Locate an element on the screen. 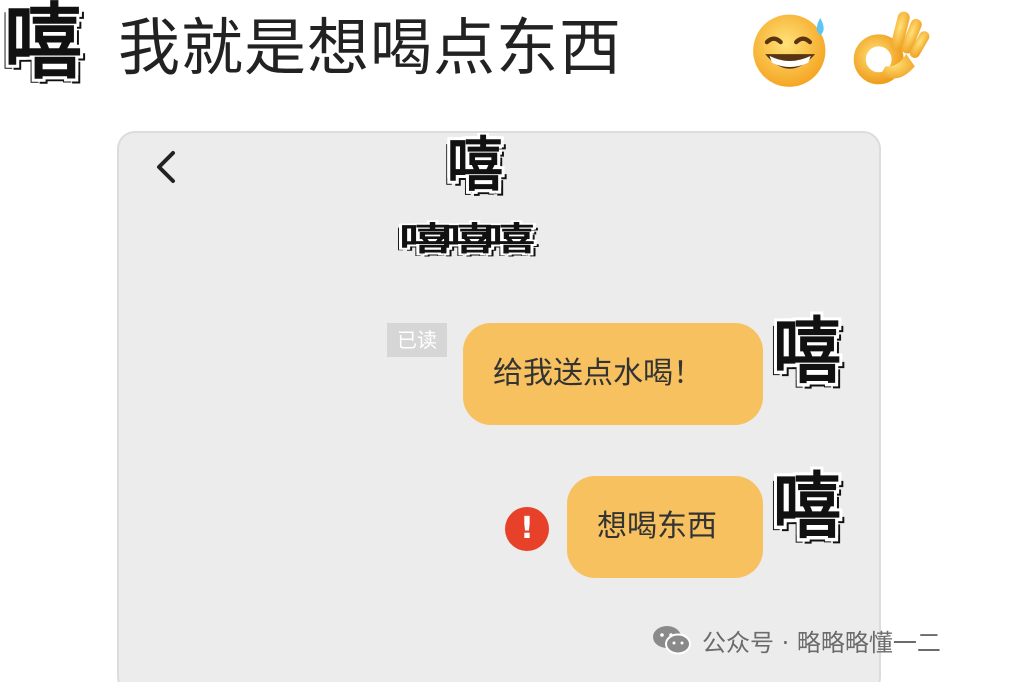 The width and height of the screenshot is (1024, 682). caption-text: 我就是想喝点东西 is located at coordinates (370, 47).